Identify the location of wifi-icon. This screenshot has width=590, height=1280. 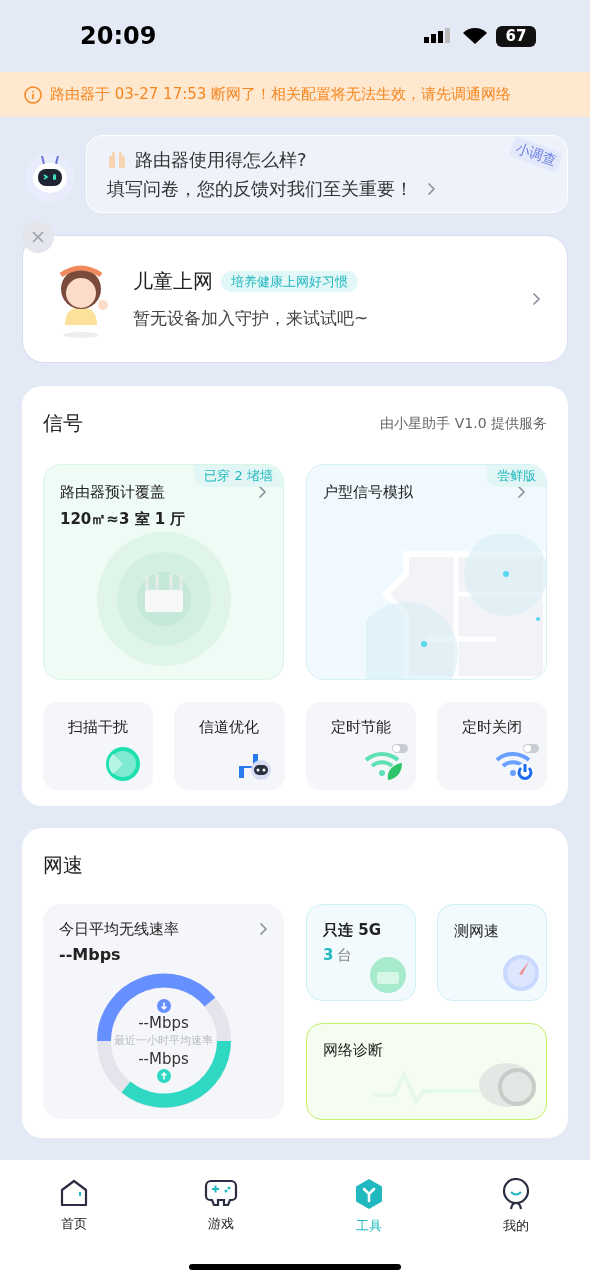
(475, 36).